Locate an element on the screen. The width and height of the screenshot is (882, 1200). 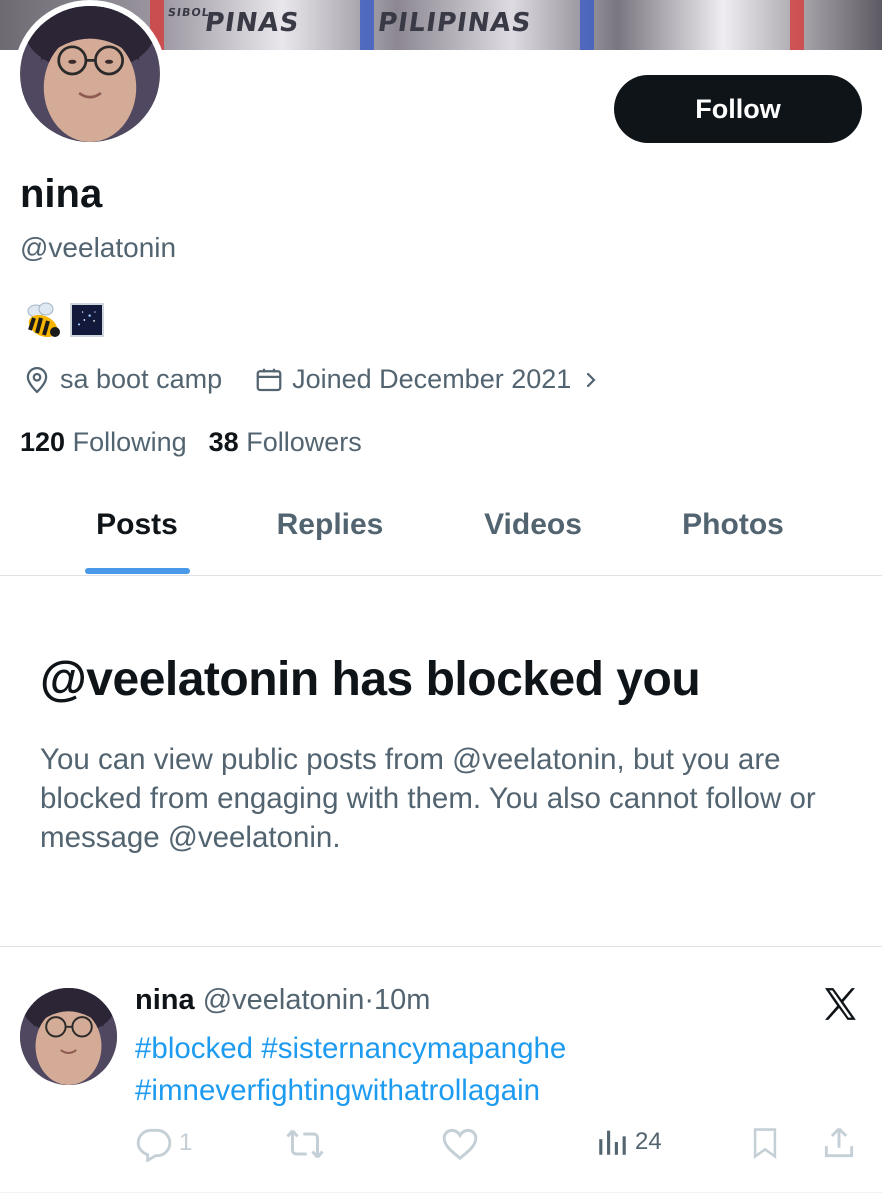
post-author-handle: @veelatonin is located at coordinates (284, 1000).